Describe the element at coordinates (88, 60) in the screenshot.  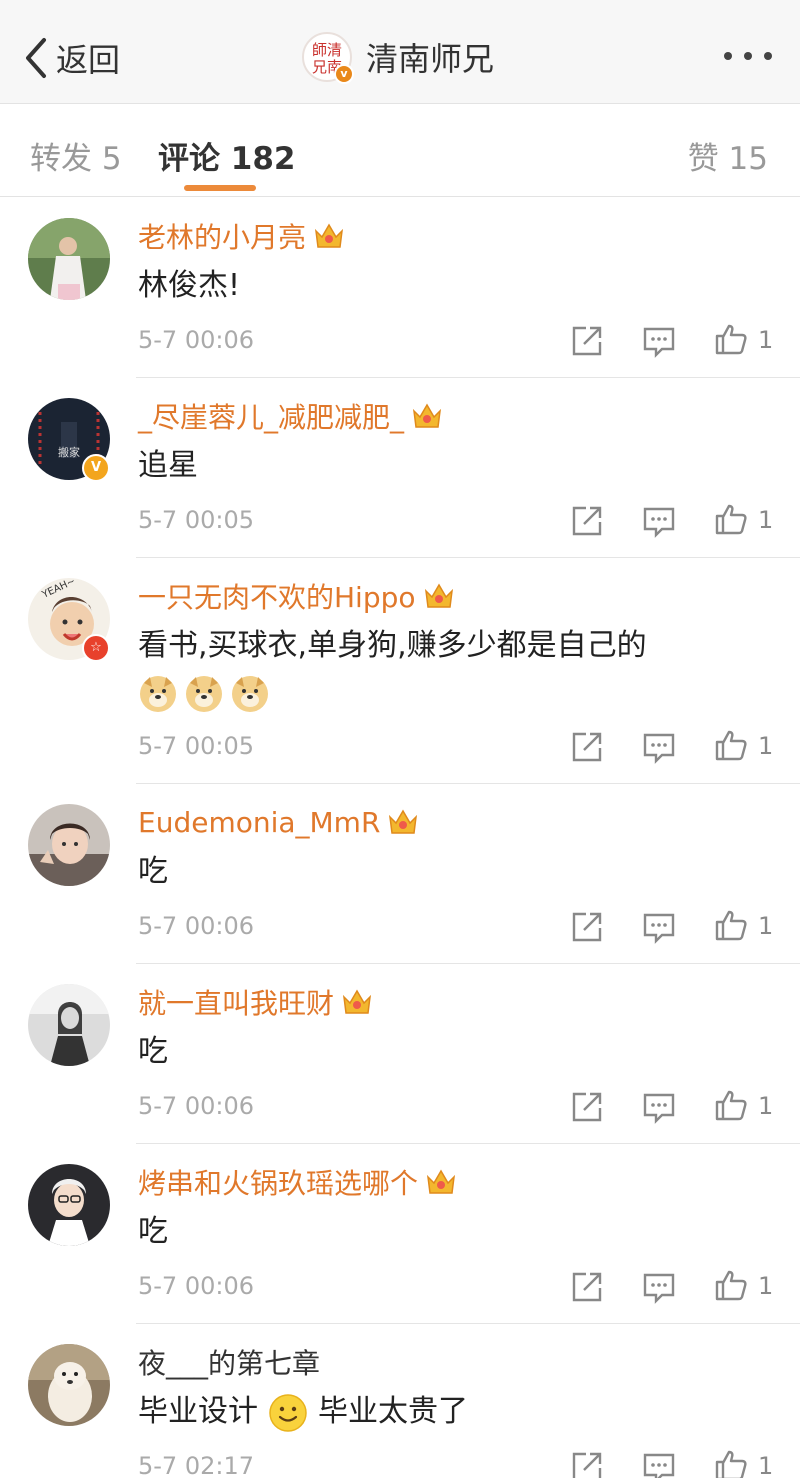
I see `back-label: 返回` at that location.